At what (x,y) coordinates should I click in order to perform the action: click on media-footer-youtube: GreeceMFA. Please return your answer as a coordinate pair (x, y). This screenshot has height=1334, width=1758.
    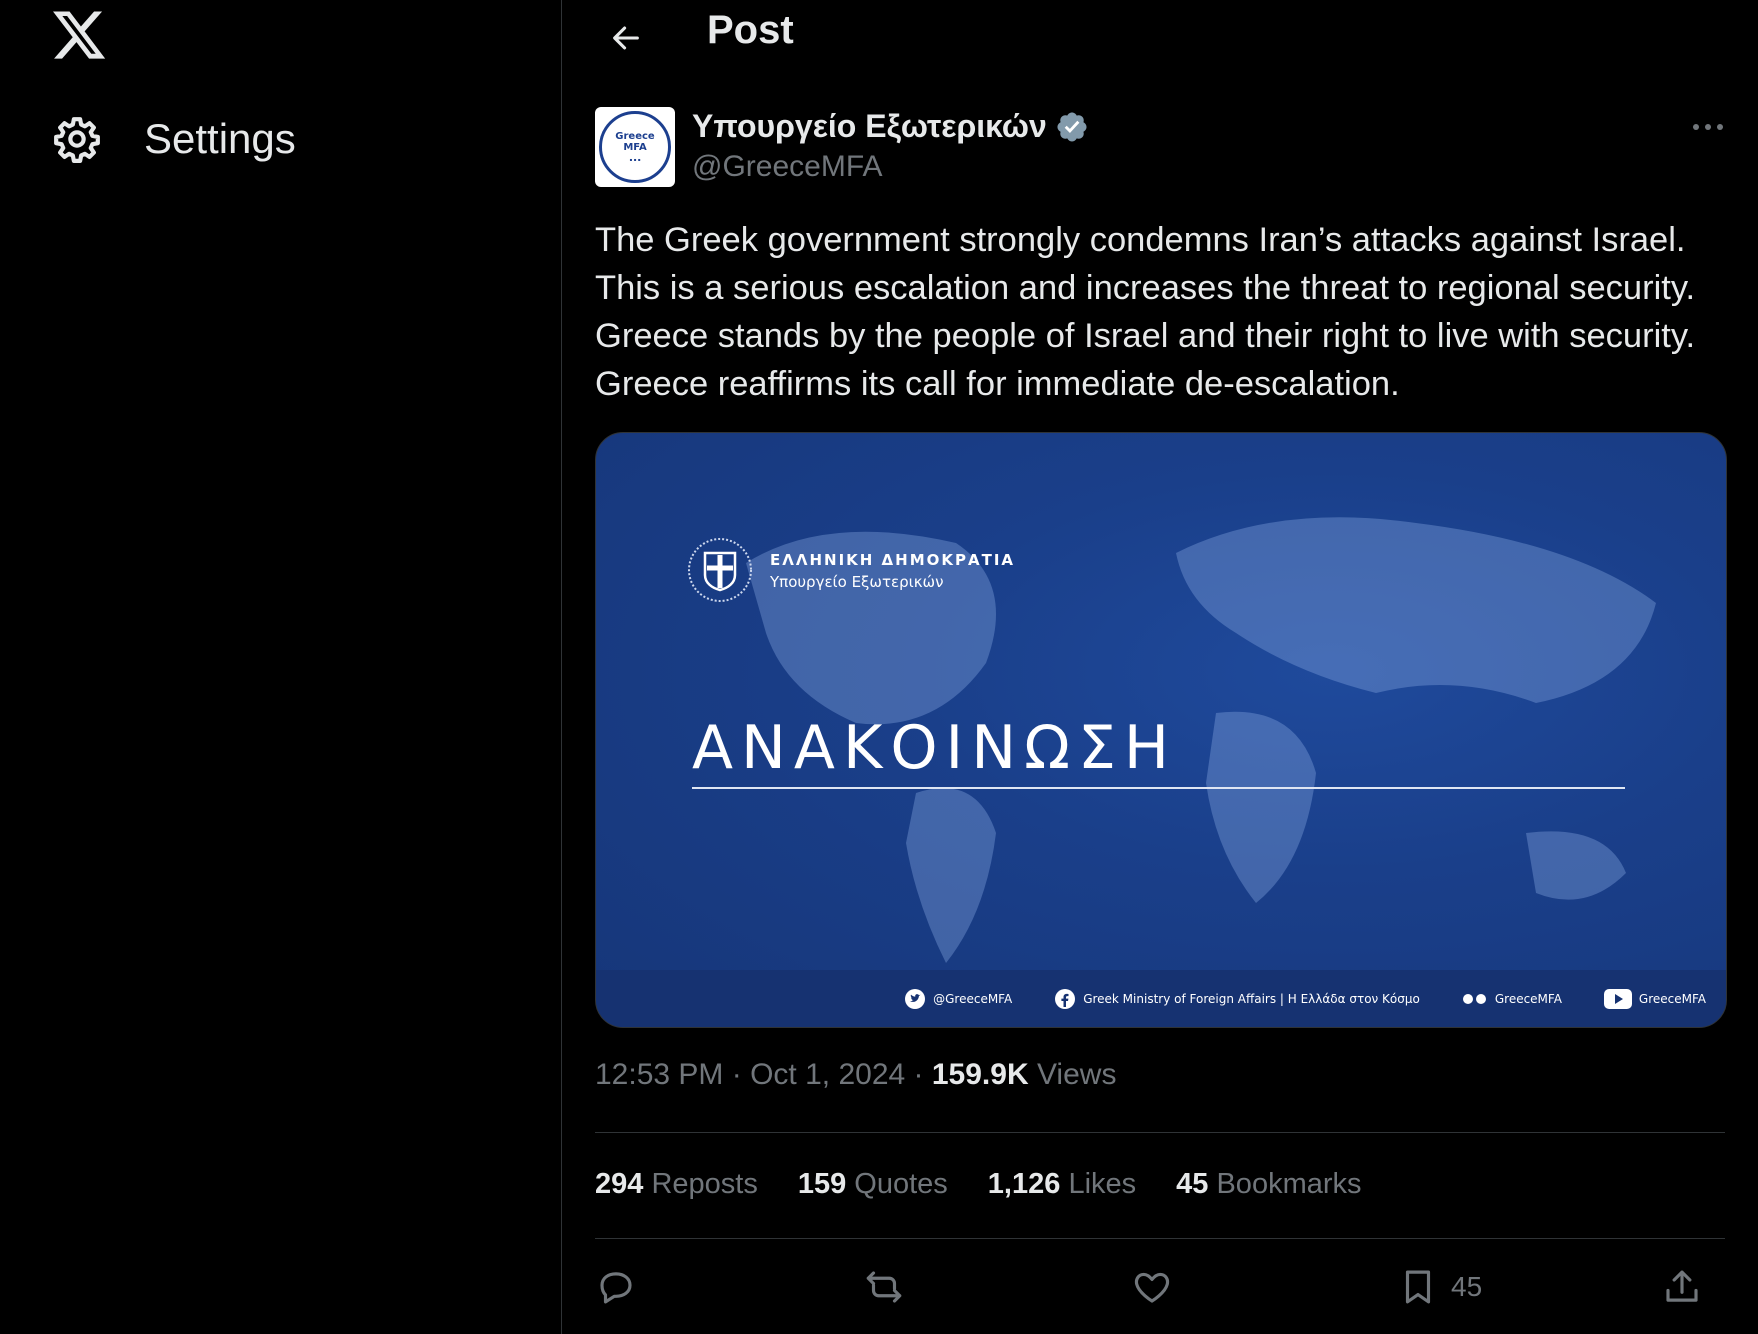
    Looking at the image, I should click on (1654, 998).